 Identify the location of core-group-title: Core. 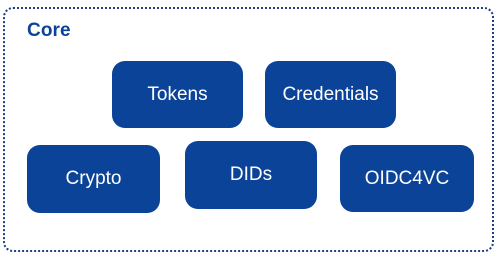
(49, 30).